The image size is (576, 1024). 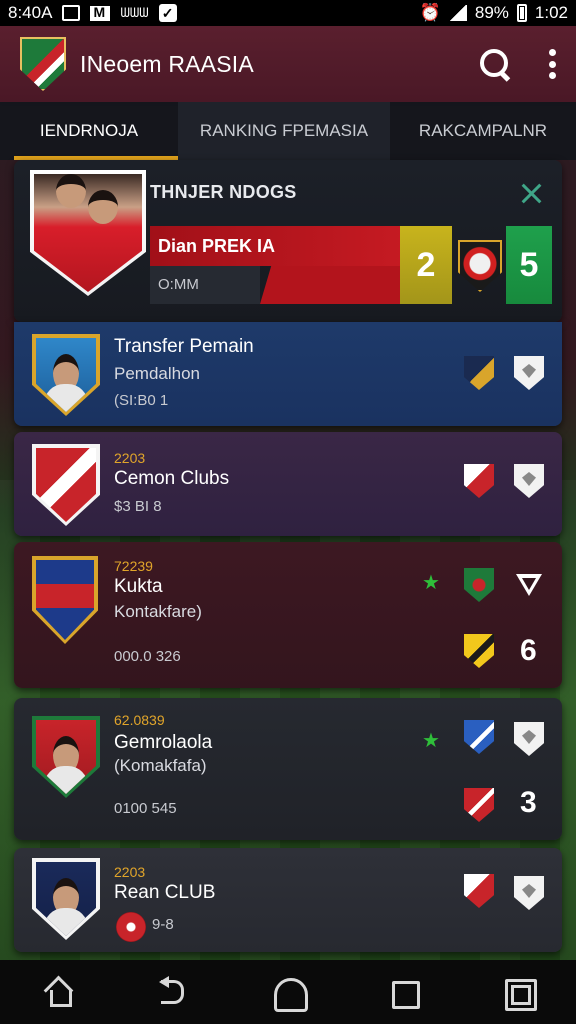 What do you see at coordinates (158, 611) in the screenshot?
I see `list-item-sub: Kontakfare)` at bounding box center [158, 611].